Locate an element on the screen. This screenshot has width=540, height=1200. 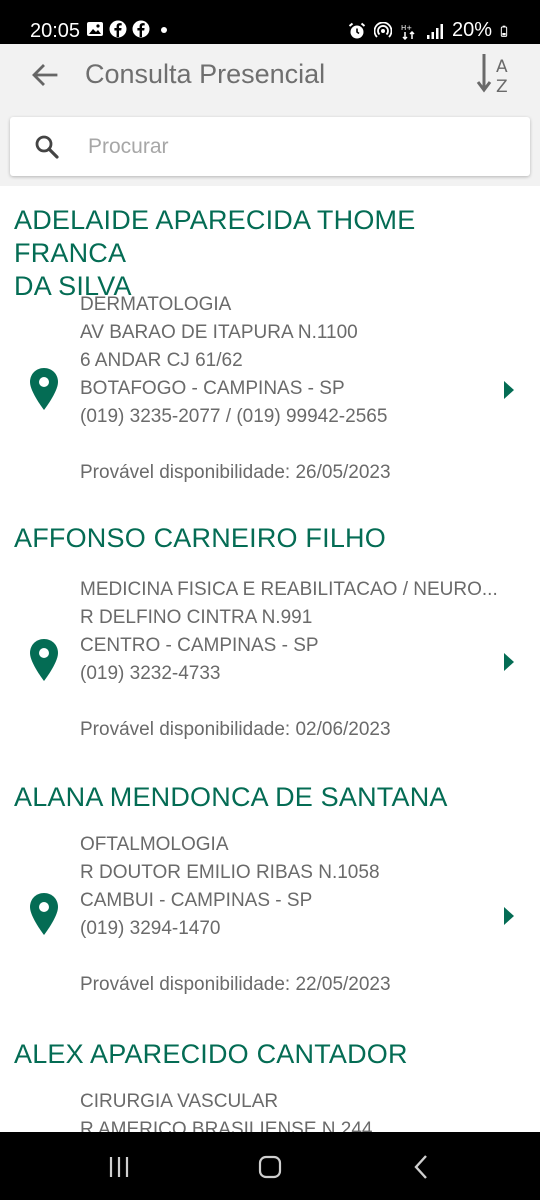
city-line: CENTRO - CAMPINAS - SP is located at coordinates (199, 645).